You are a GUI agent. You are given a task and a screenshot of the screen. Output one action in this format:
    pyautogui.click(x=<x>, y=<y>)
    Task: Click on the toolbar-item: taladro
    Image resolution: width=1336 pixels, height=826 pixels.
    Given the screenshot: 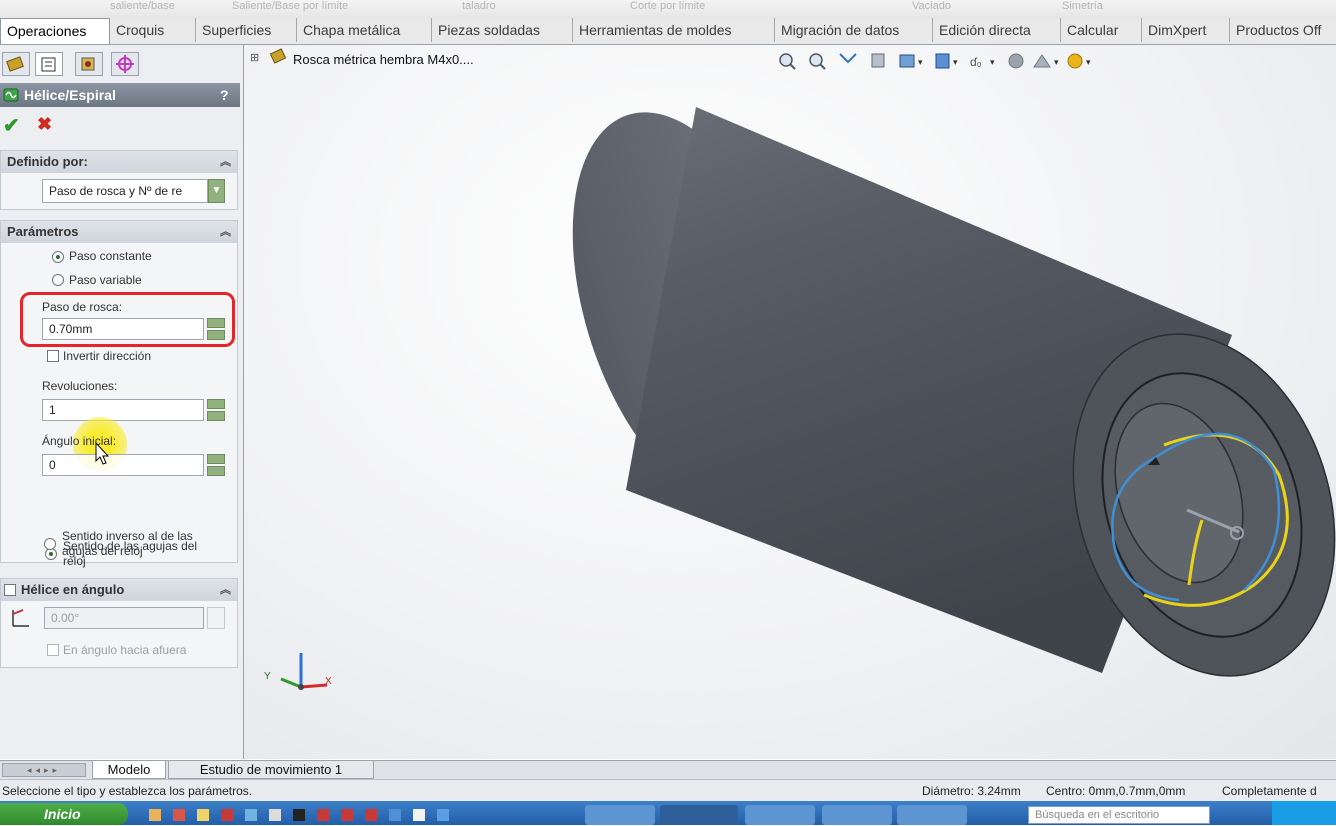 What is the action you would take?
    pyautogui.click(x=479, y=6)
    